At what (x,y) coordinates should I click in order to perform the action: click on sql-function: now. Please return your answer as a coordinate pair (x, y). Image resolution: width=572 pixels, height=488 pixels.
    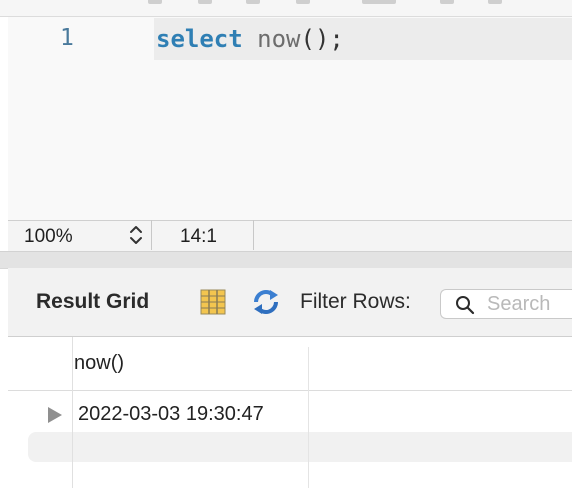
    Looking at the image, I should click on (279, 39).